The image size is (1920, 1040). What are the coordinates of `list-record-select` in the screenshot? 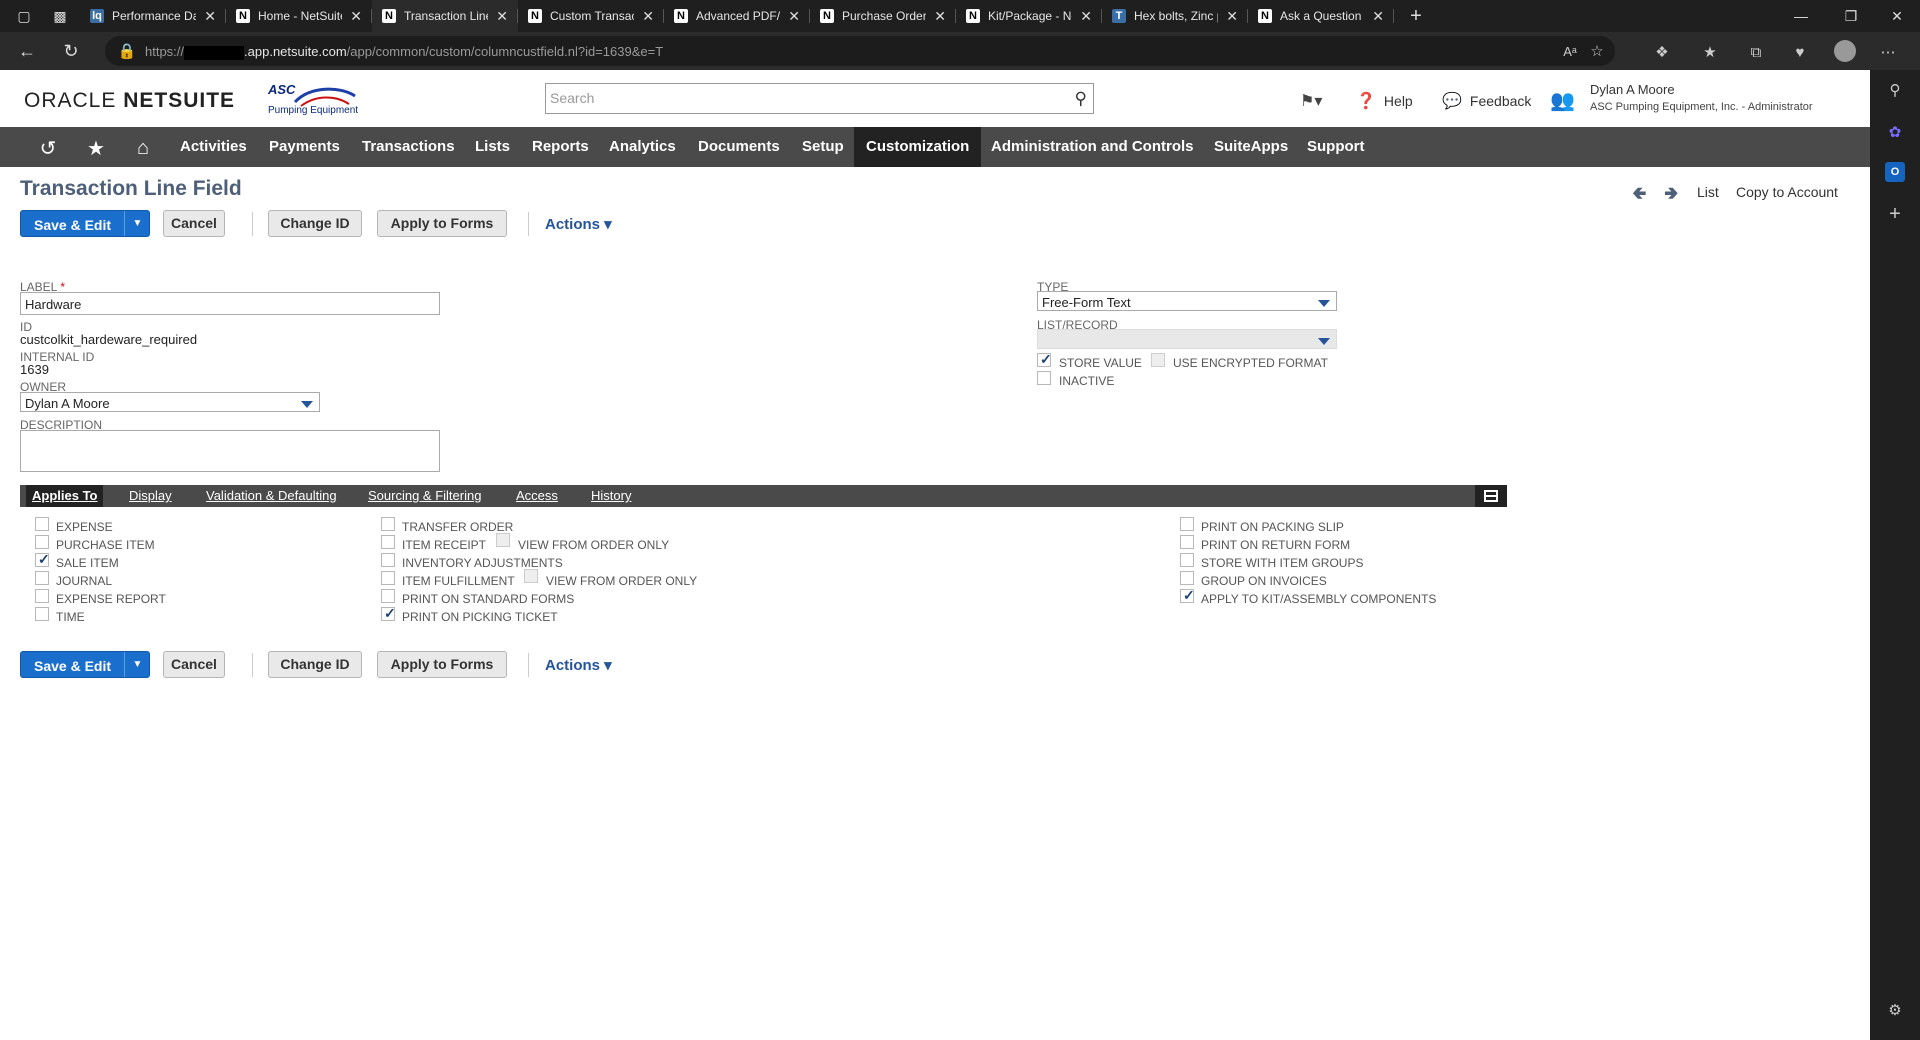 It's located at (1187, 339).